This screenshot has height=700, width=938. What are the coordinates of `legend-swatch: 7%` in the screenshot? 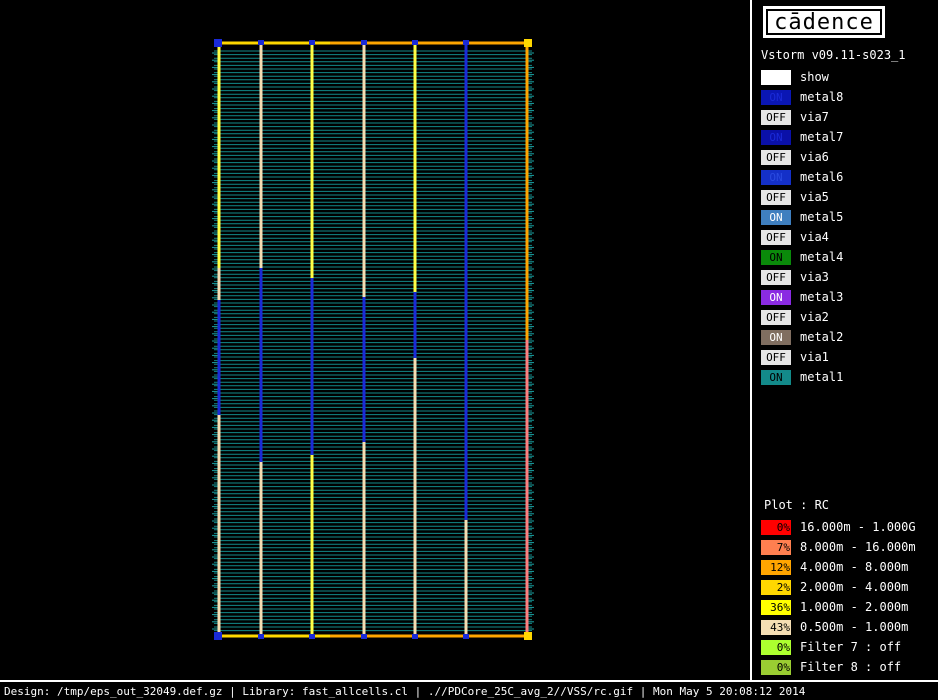 It's located at (776, 547).